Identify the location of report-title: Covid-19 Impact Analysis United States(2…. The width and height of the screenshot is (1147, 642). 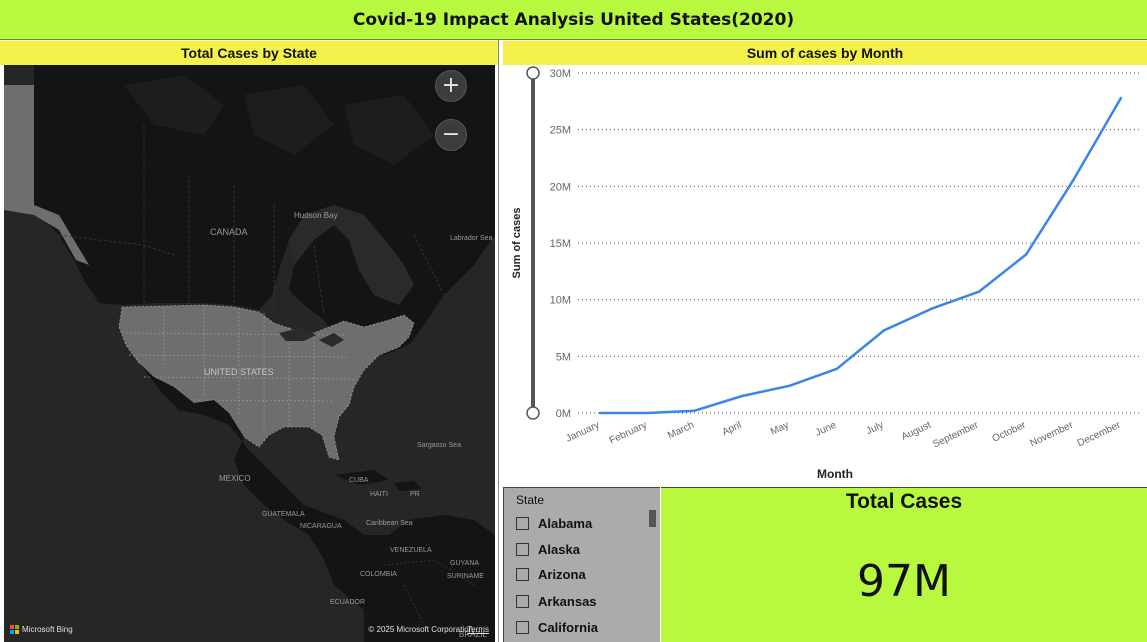
(573, 19).